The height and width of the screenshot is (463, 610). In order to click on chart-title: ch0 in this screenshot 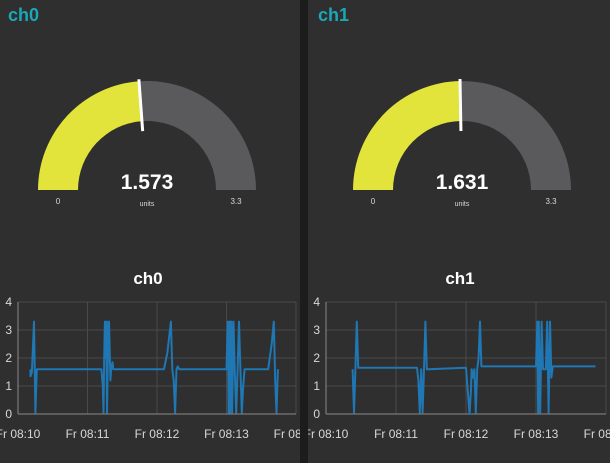, I will do `click(147, 278)`.